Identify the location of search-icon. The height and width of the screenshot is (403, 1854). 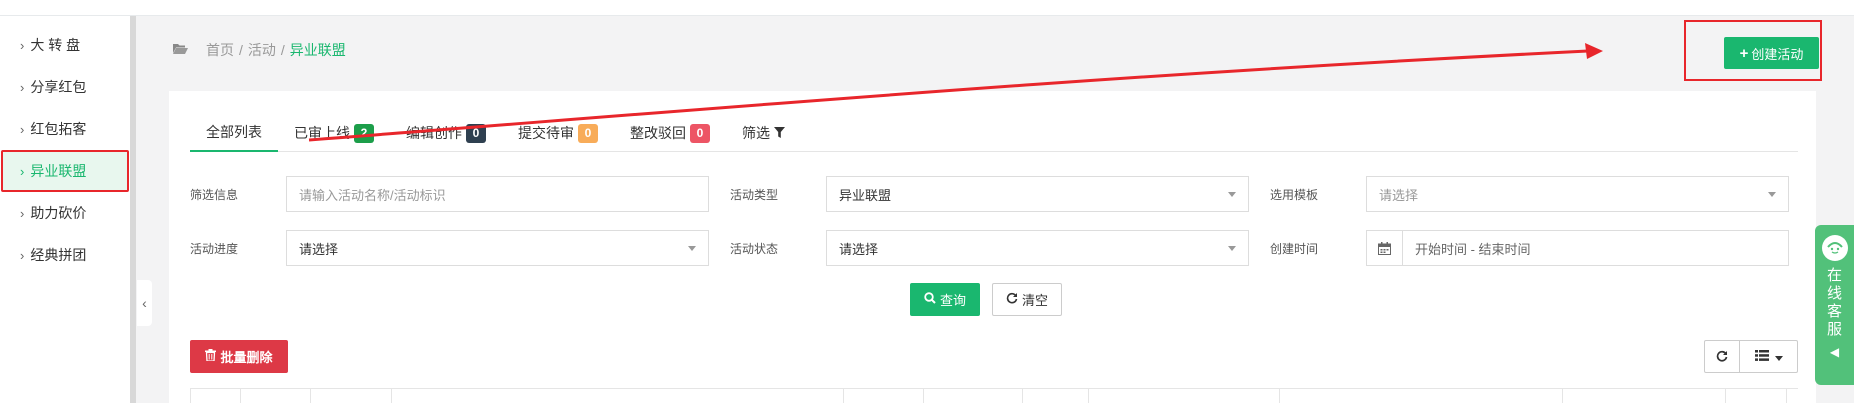
(930, 299).